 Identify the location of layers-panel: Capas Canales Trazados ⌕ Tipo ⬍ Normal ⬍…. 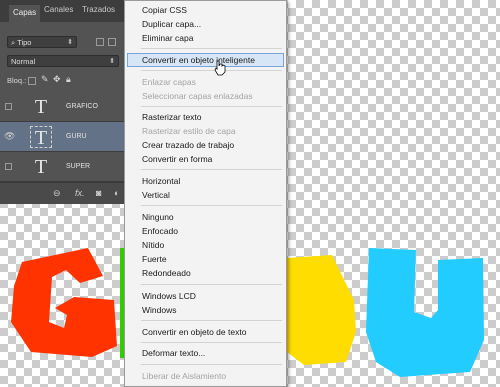
(64, 102).